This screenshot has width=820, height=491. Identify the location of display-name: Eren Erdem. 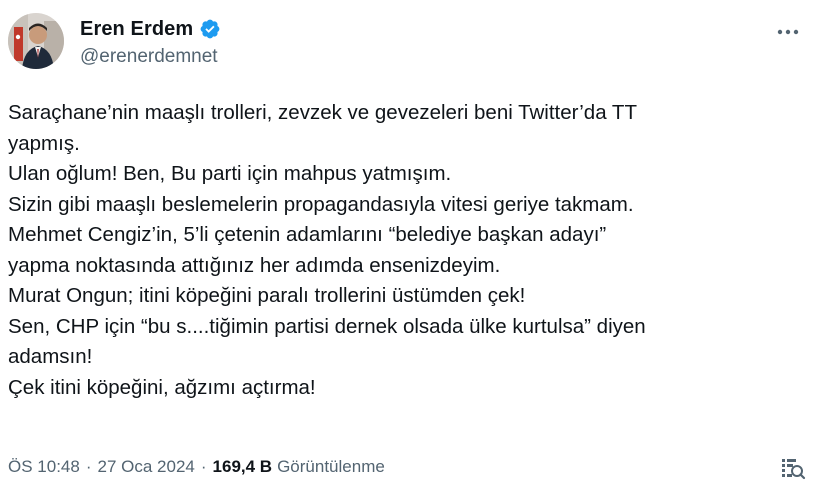
(136, 29).